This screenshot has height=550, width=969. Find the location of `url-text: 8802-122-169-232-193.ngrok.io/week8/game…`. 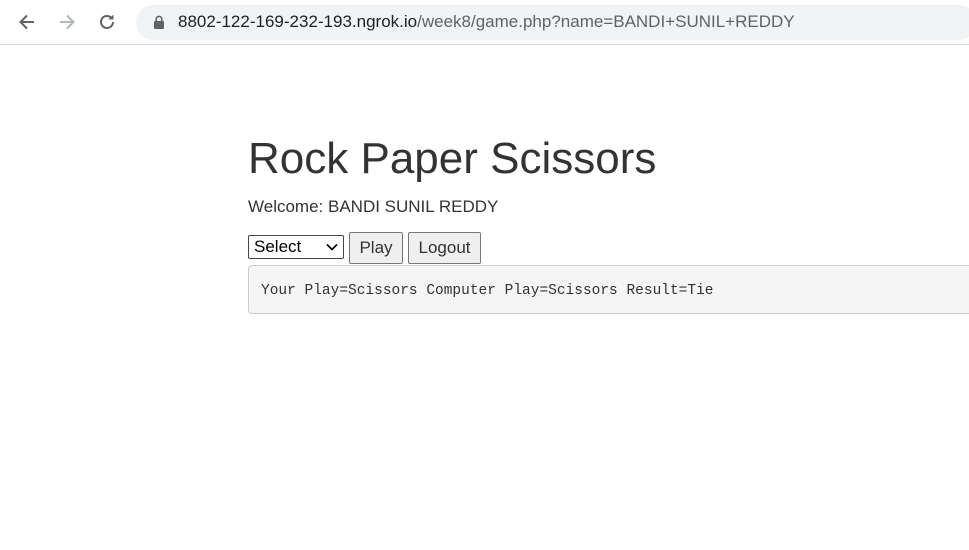

url-text: 8802-122-169-232-193.ngrok.io/week8/game… is located at coordinates (486, 22).